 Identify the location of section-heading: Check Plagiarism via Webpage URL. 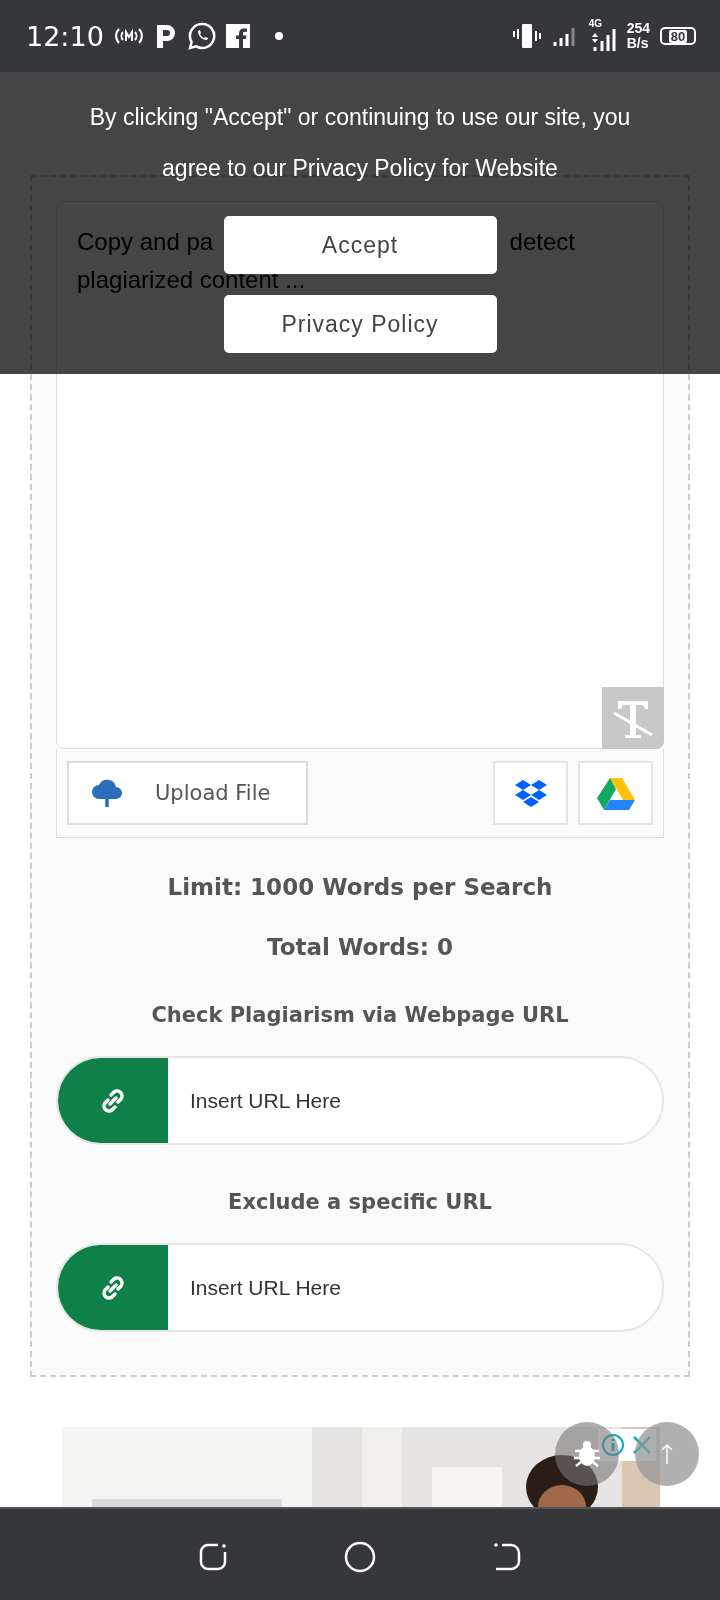
(360, 1015).